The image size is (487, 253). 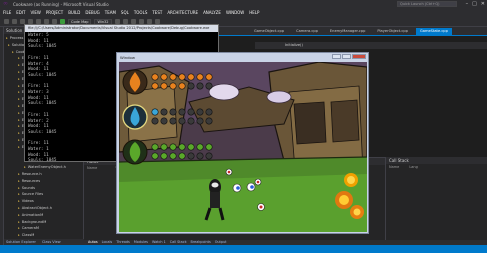 What do you see at coordinates (92, 12) in the screenshot?
I see `menu-debug: DEBUG` at bounding box center [92, 12].